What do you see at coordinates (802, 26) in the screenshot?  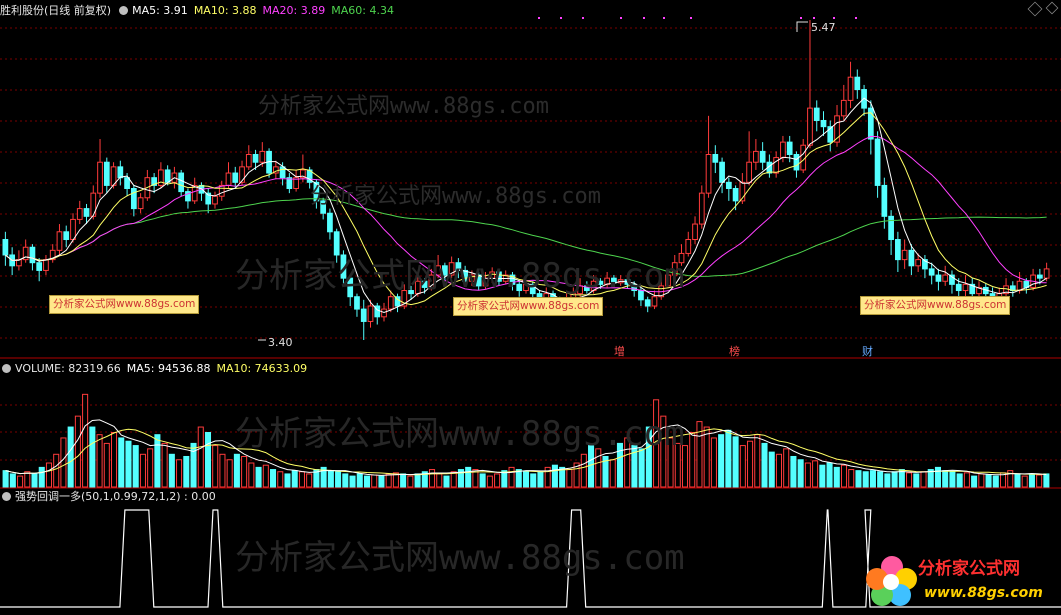 I see `high-pointer` at bounding box center [802, 26].